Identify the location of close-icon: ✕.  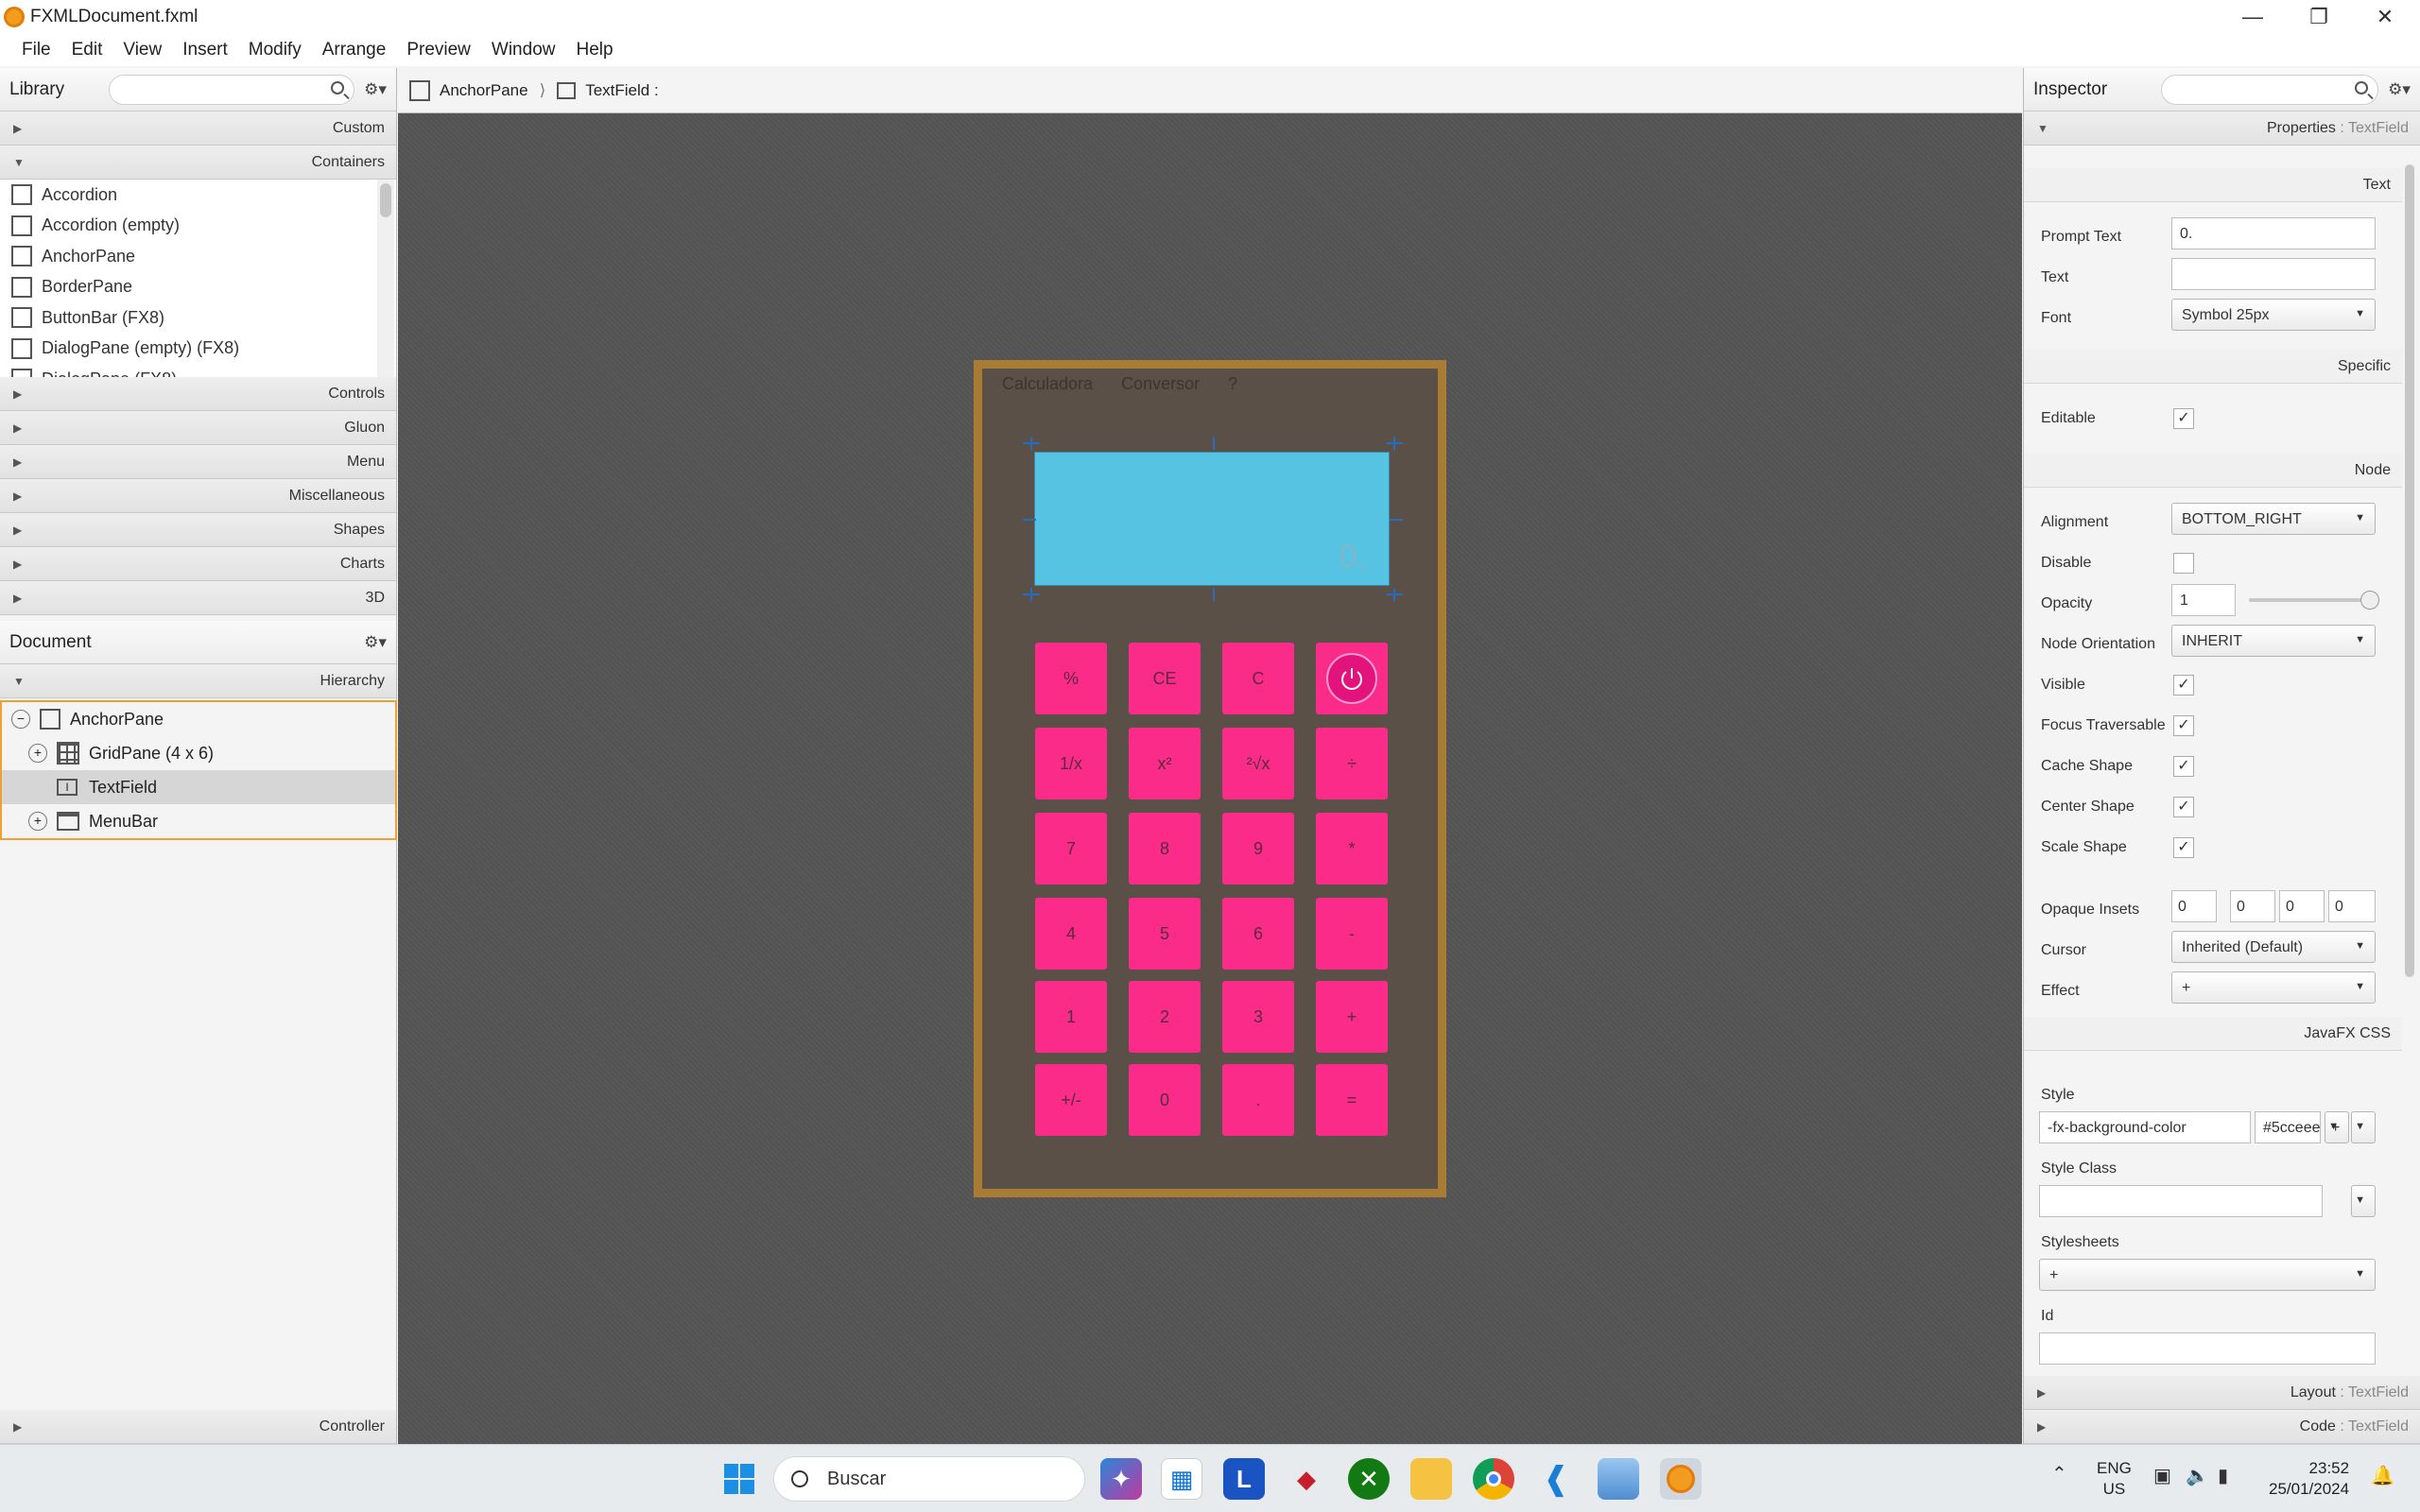
(2385, 17).